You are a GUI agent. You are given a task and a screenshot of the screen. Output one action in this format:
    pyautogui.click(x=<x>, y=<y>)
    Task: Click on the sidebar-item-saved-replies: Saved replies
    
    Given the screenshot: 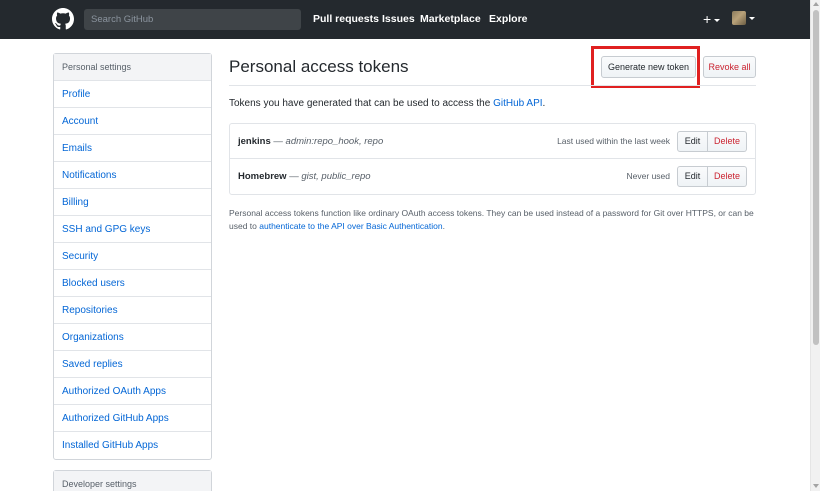 What is the action you would take?
    pyautogui.click(x=132, y=364)
    